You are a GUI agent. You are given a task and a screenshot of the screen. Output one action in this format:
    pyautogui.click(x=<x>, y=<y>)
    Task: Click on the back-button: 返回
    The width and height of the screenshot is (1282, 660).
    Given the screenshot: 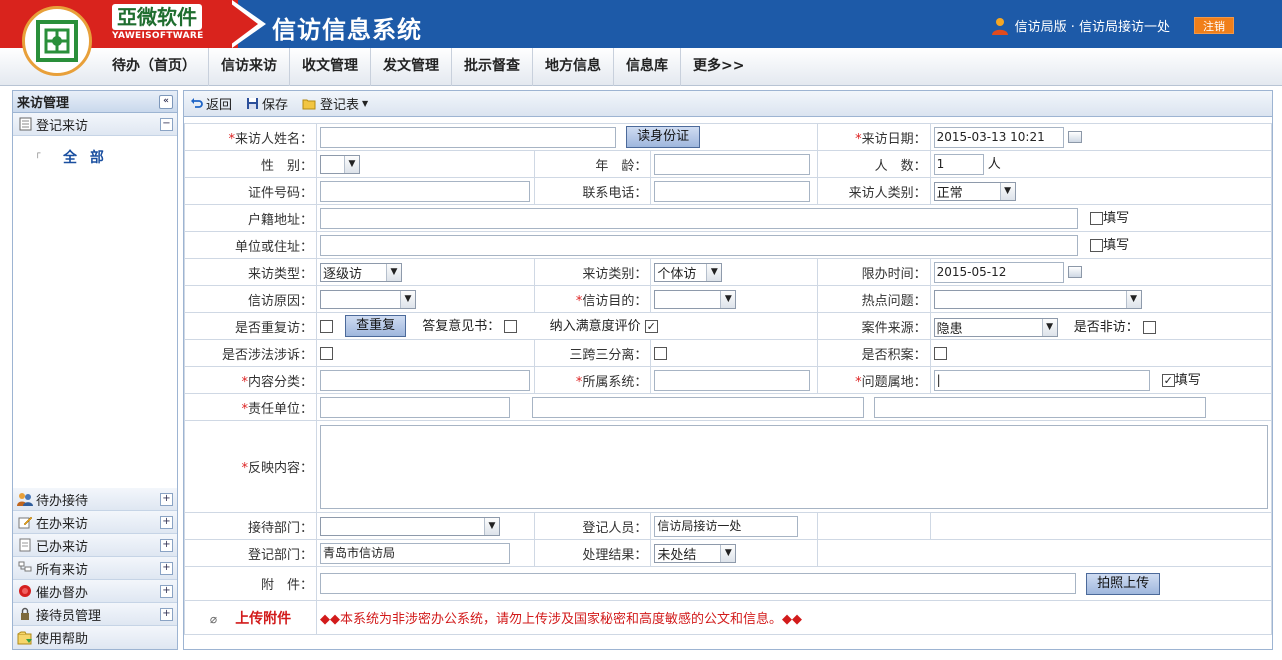 What is the action you would take?
    pyautogui.click(x=211, y=103)
    